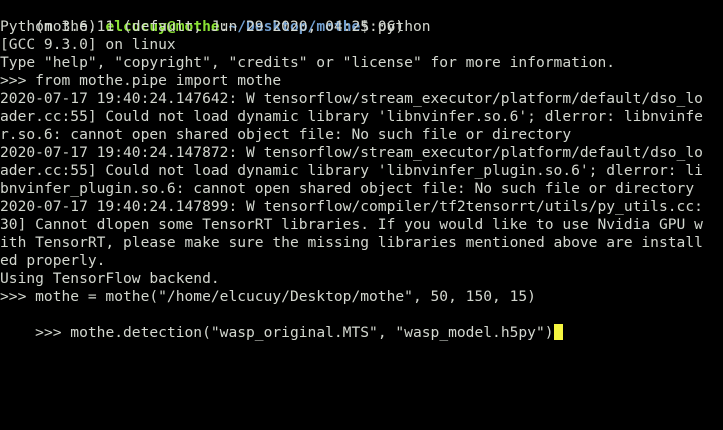 The image size is (723, 430). What do you see at coordinates (141, 80) in the screenshot?
I see `output-line: >>> from mothe.pipe import mothe` at bounding box center [141, 80].